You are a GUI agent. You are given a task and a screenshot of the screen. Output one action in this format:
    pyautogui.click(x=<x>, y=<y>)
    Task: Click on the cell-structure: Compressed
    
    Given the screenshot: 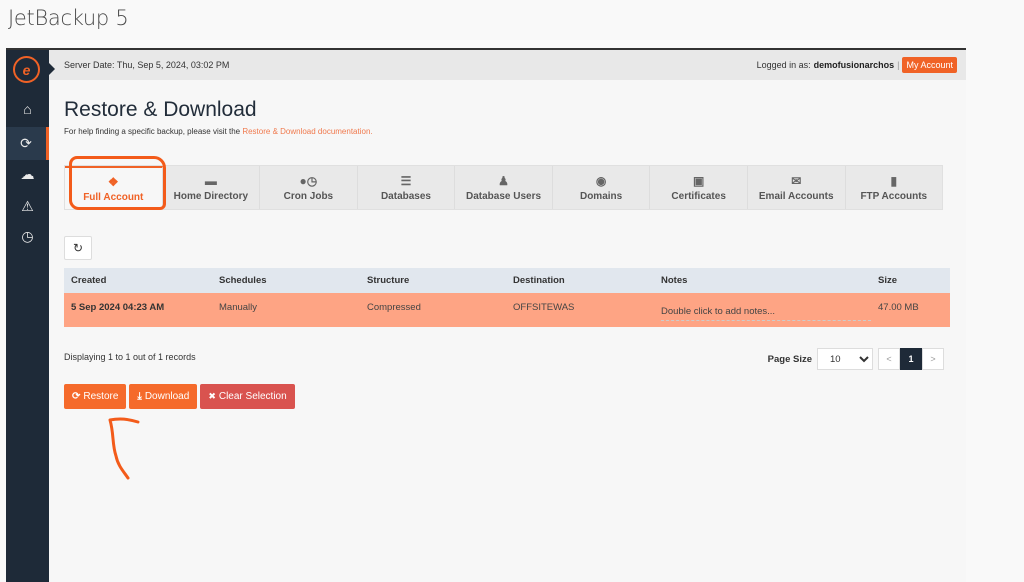 What is the action you would take?
    pyautogui.click(x=394, y=307)
    